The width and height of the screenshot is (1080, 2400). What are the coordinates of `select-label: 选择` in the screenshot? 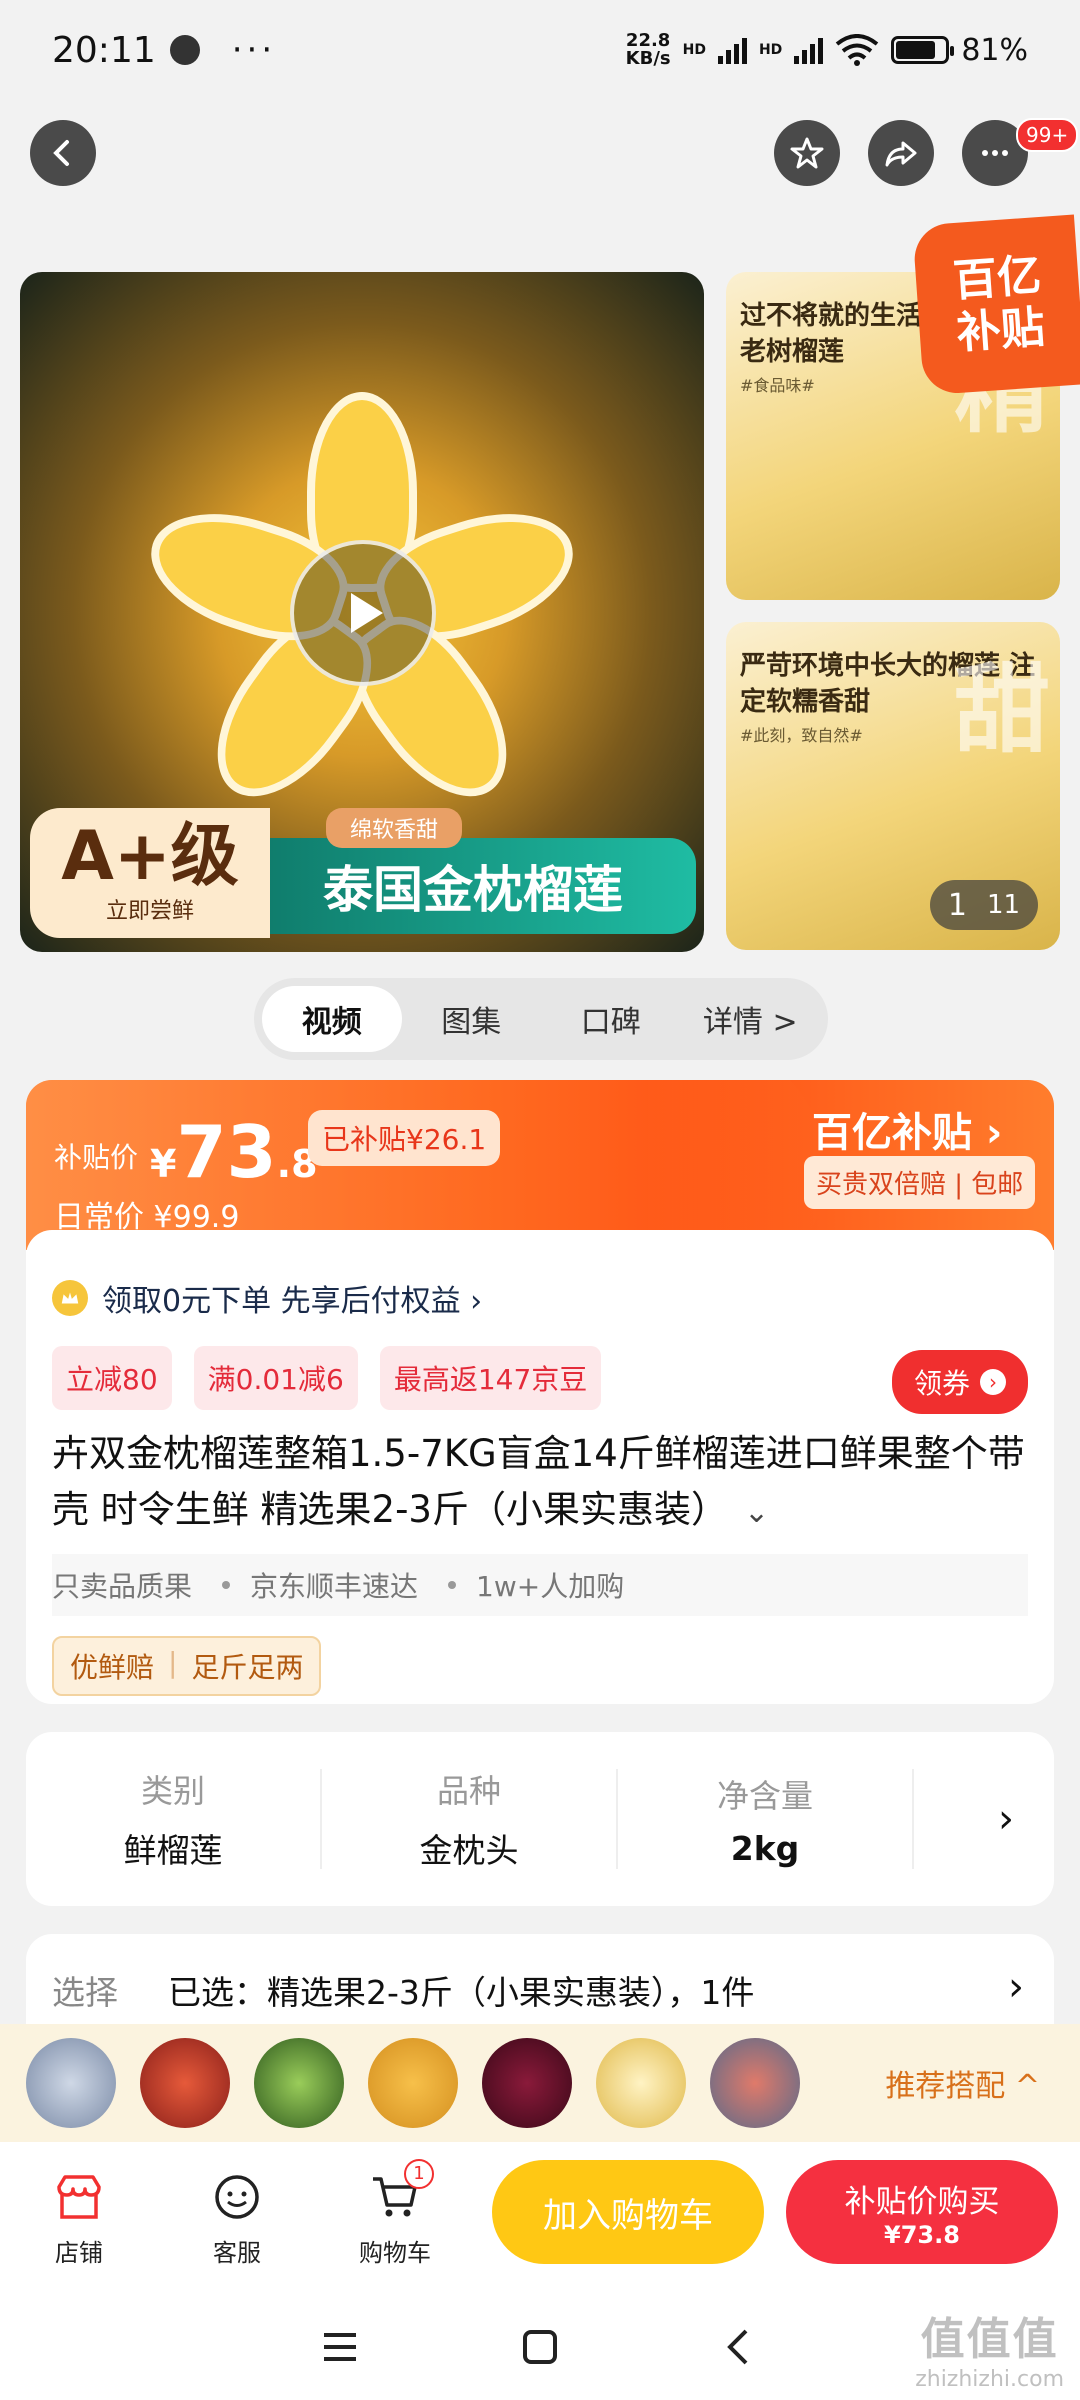 It's located at (85, 1992).